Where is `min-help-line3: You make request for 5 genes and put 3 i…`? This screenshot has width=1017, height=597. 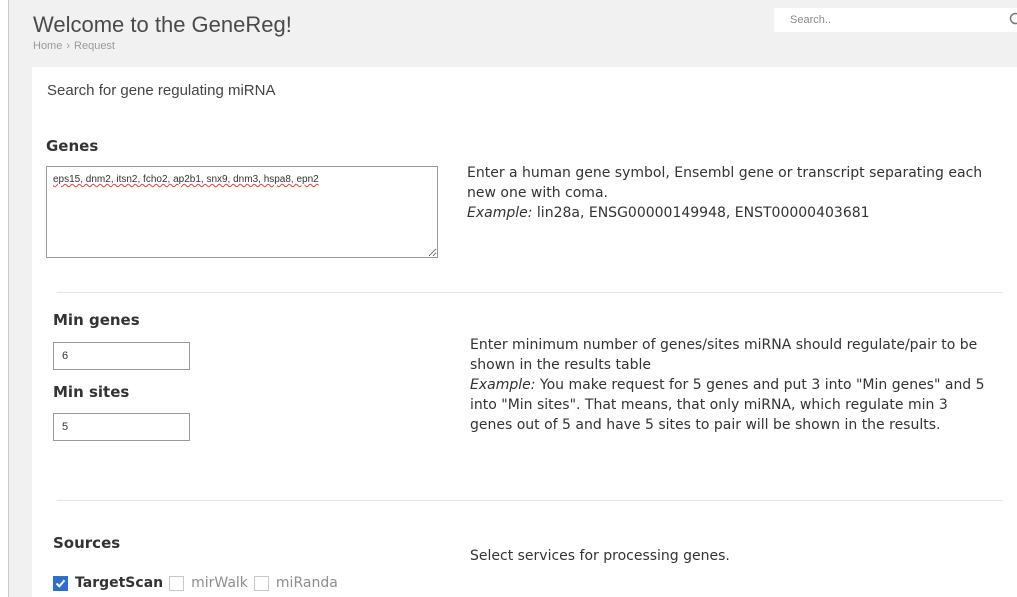
min-help-line3: You make request for 5 genes and put 3 i… is located at coordinates (760, 385).